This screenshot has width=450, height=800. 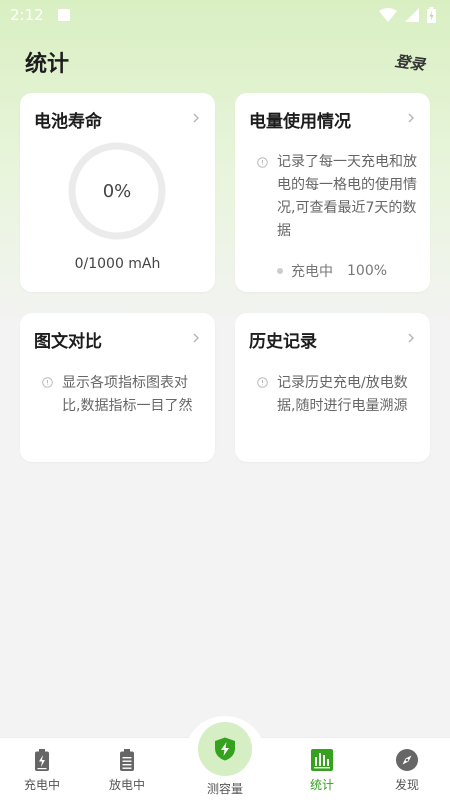 What do you see at coordinates (431, 15) in the screenshot?
I see `battery-status-icon` at bounding box center [431, 15].